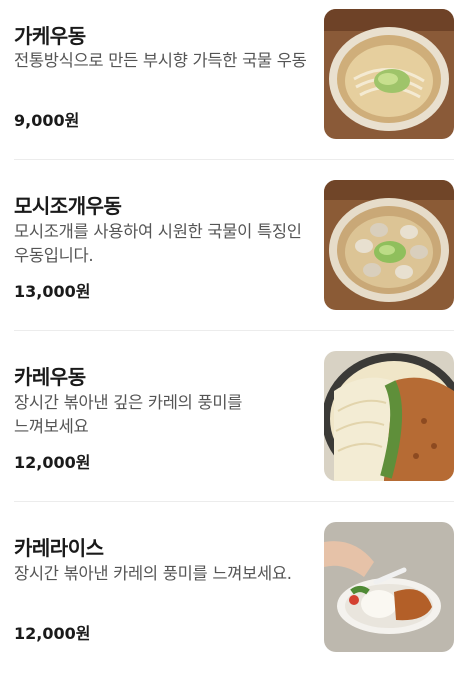  Describe the element at coordinates (158, 243) in the screenshot. I see `menu-item-description: 모시조개를 사용하여 시원한 국물이 특징인 우동입니다.` at that location.